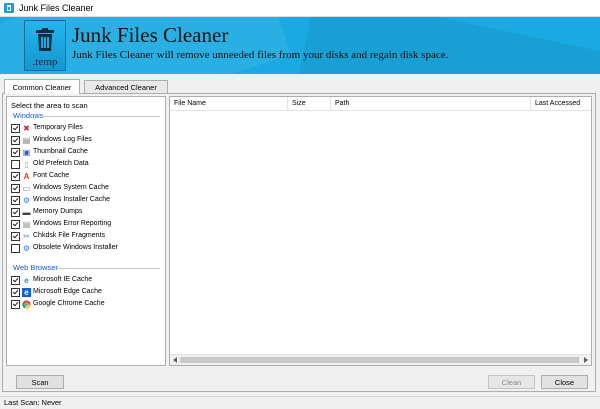 The width and height of the screenshot is (600, 409). I want to click on scan-area-heading: Select the area to scan, so click(49, 105).